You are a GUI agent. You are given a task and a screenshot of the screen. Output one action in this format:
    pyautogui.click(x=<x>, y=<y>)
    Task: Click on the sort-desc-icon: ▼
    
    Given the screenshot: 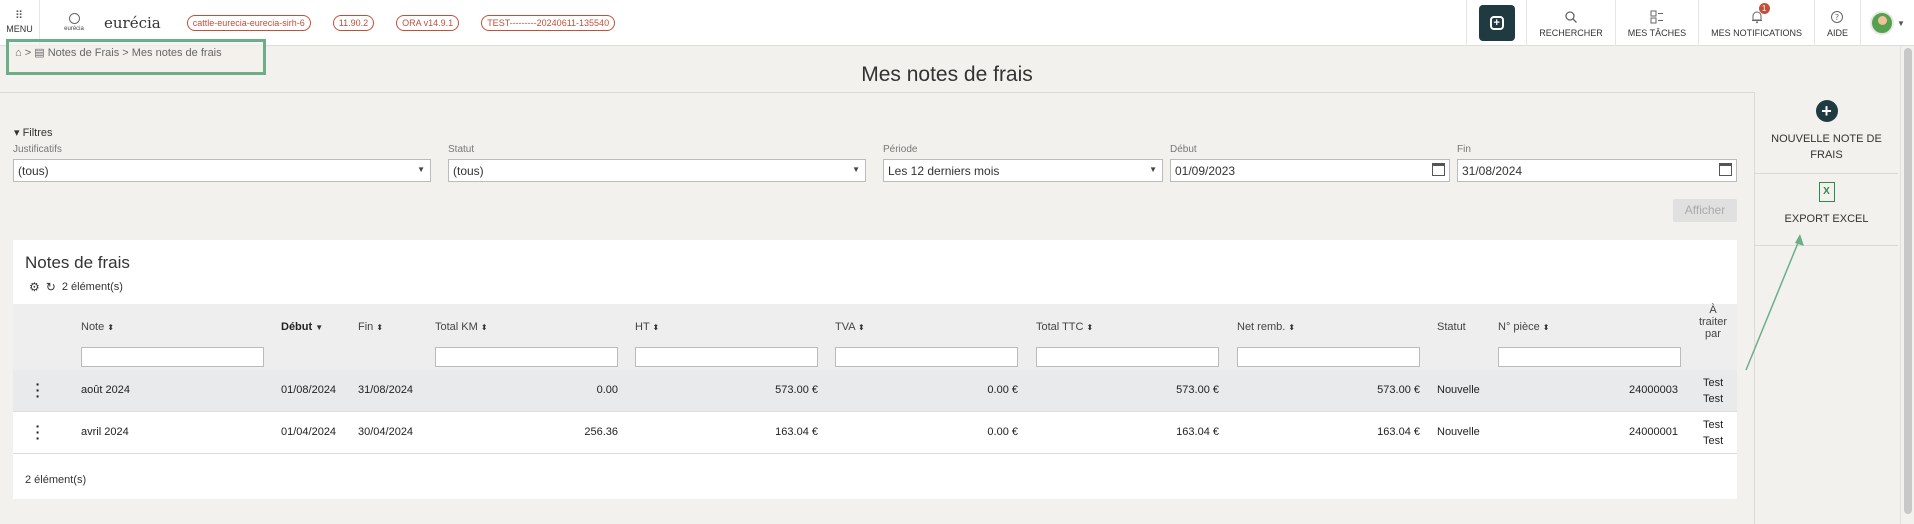 What is the action you would take?
    pyautogui.click(x=319, y=327)
    